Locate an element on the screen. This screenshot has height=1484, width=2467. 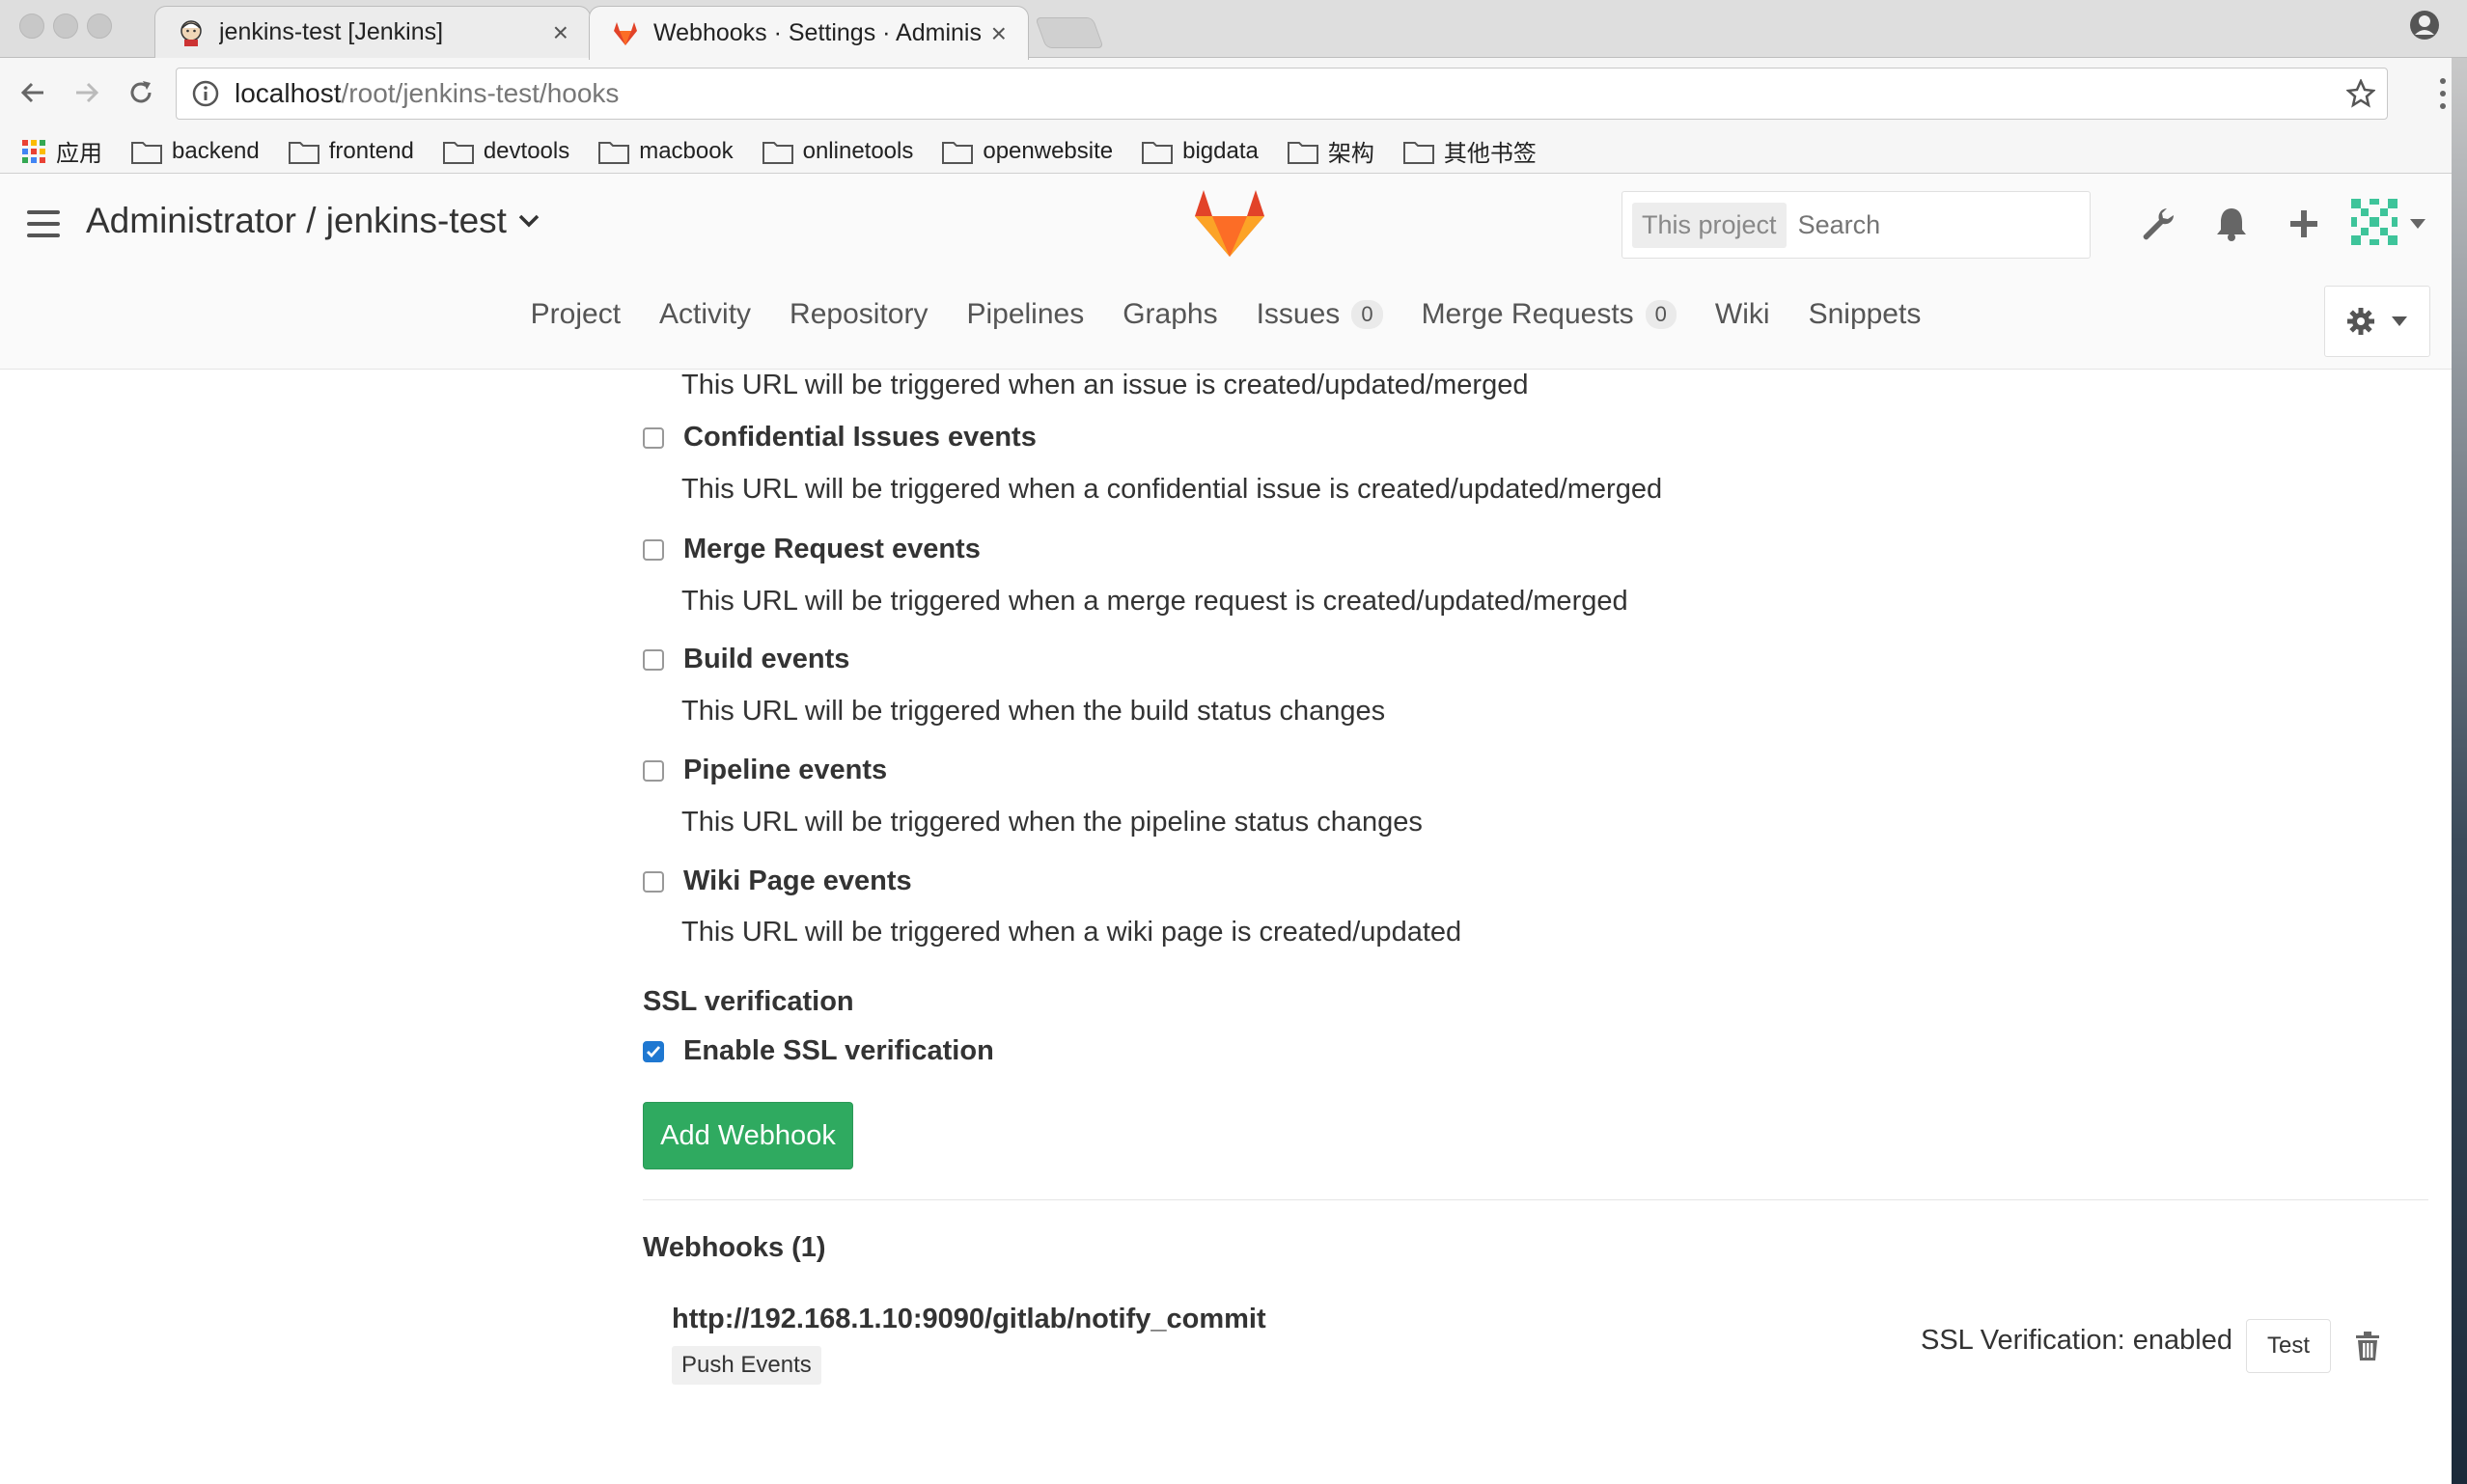
event-option-build: Build events is located at coordinates (746, 659).